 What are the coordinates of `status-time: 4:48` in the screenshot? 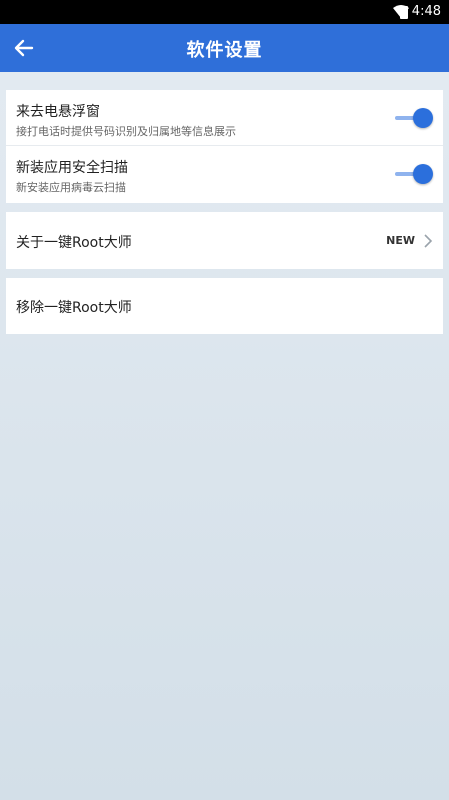 It's located at (426, 11).